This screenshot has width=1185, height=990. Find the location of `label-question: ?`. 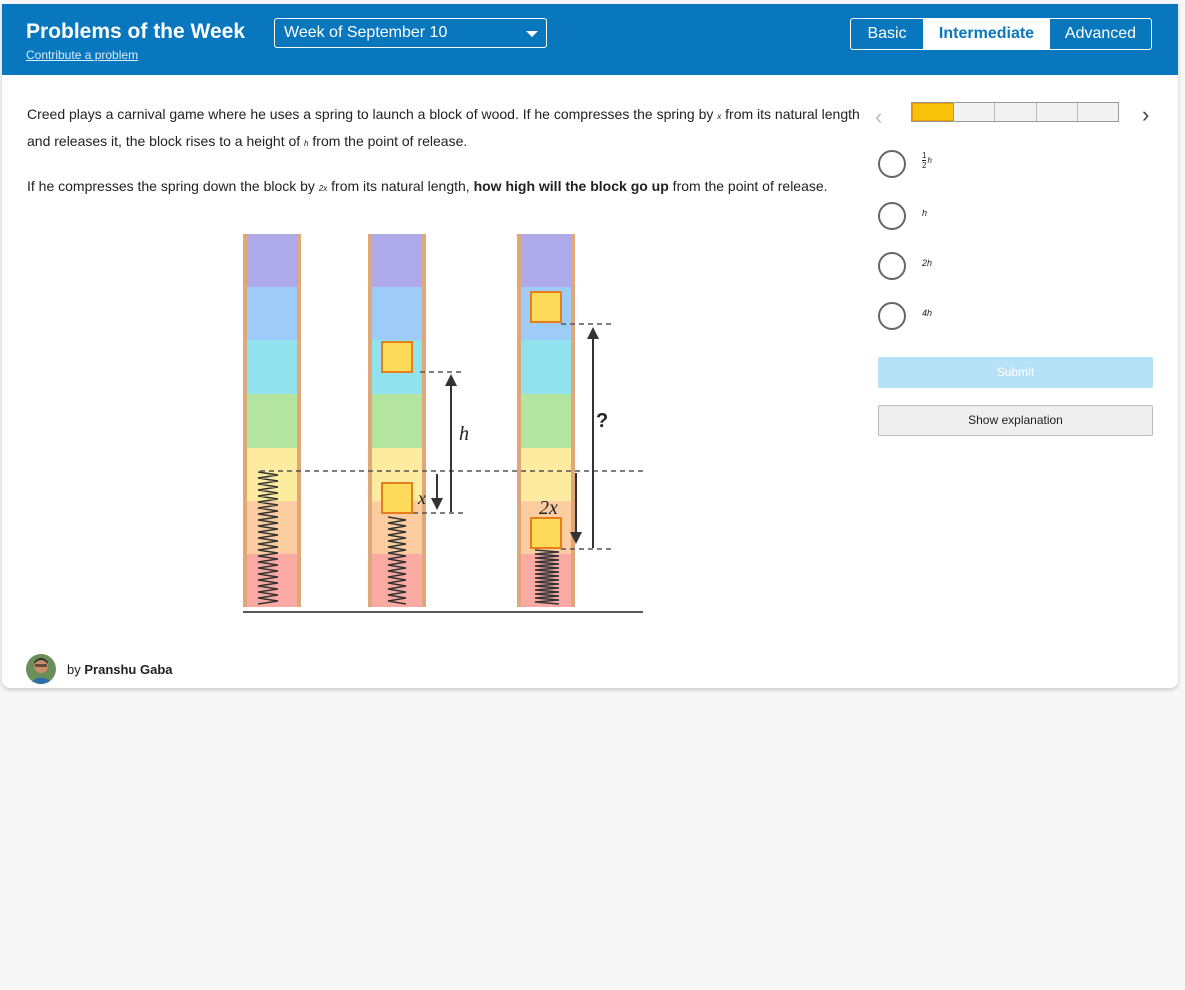

label-question: ? is located at coordinates (602, 421).